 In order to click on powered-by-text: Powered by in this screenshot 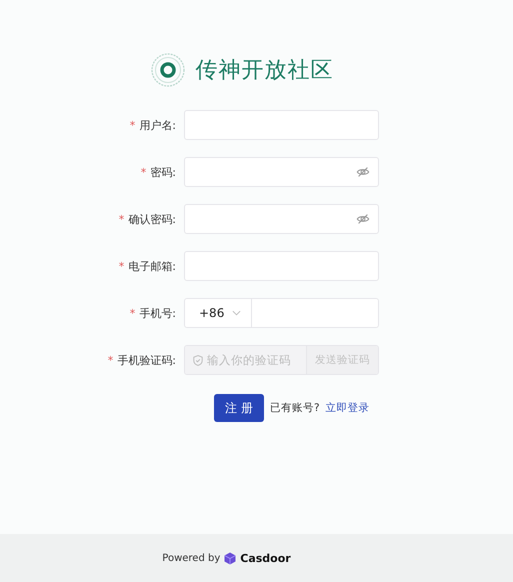, I will do `click(191, 558)`.